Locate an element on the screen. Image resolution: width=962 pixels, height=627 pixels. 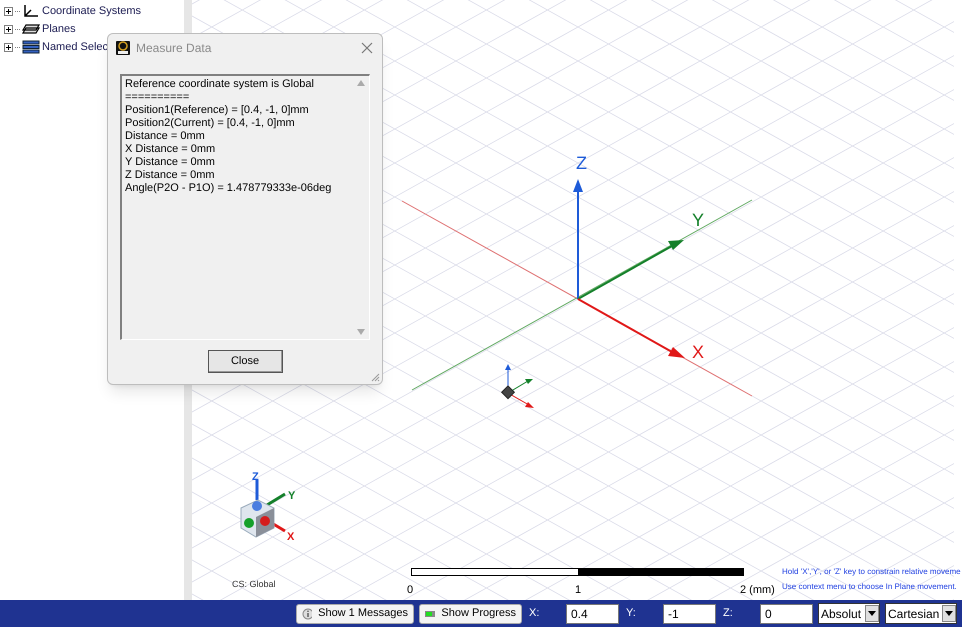
list-icon is located at coordinates (31, 47).